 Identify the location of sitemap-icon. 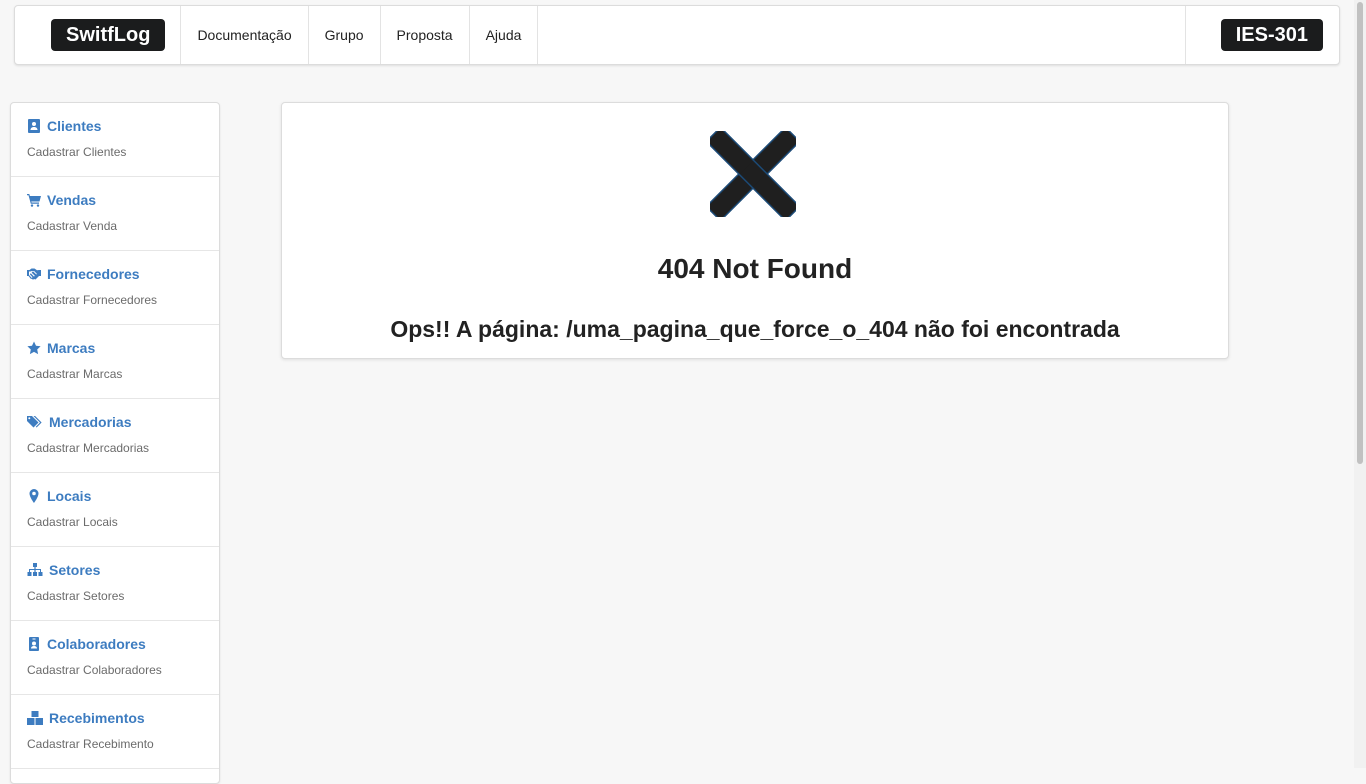
(35, 569).